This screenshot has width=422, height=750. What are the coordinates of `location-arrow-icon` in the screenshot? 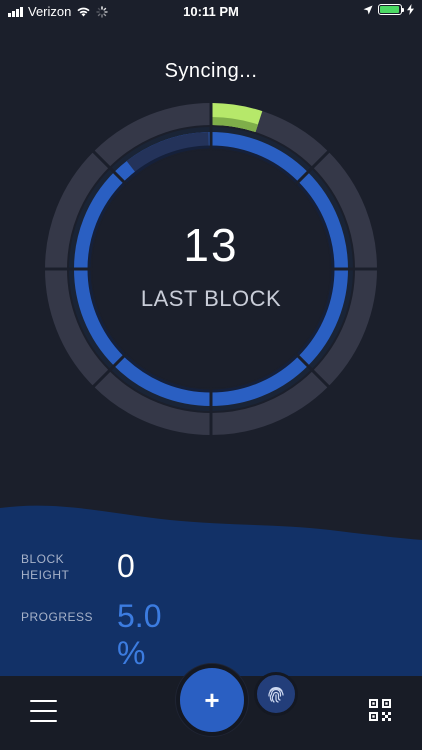 It's located at (368, 9).